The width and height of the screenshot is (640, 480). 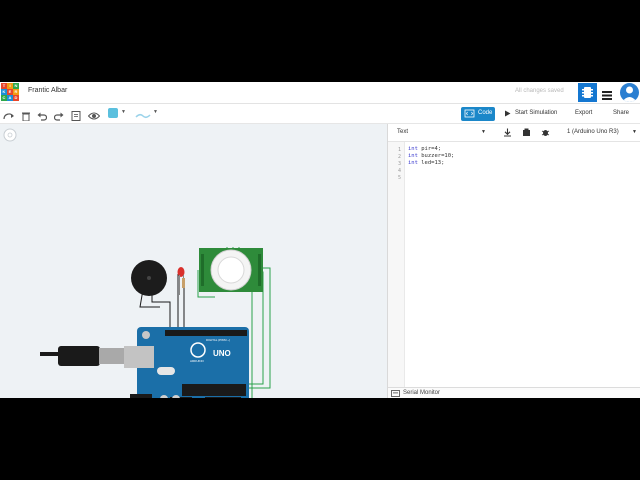 What do you see at coordinates (183, 283) in the screenshot?
I see `resistor` at bounding box center [183, 283].